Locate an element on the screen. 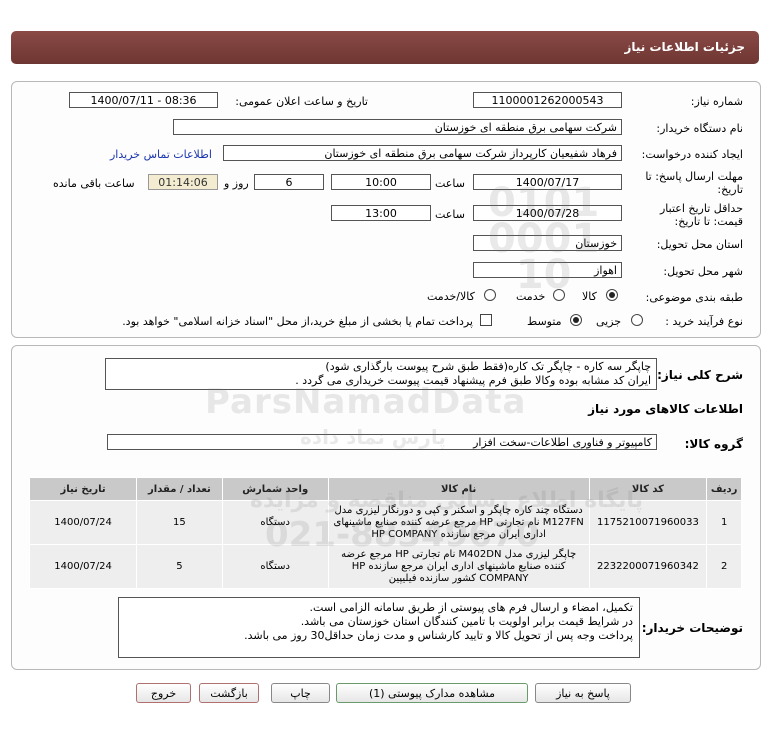 This screenshot has height=745, width=770. reply-deadline-label: مهلت ارسال پاسخ: تا is located at coordinates (694, 176).